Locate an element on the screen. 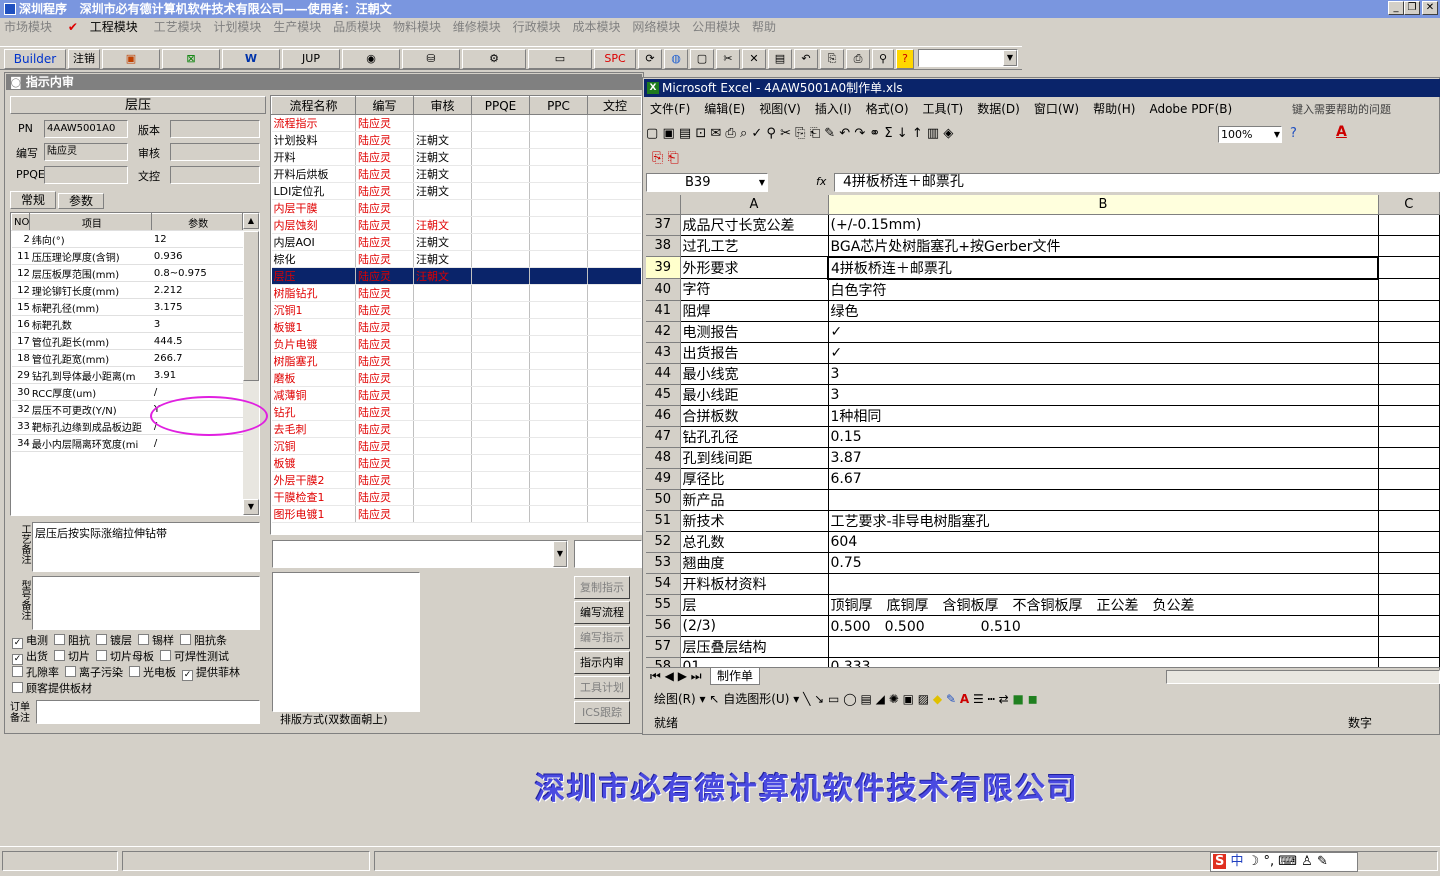 This screenshot has height=876, width=1440. flow-combo: ▼ is located at coordinates (420, 554).